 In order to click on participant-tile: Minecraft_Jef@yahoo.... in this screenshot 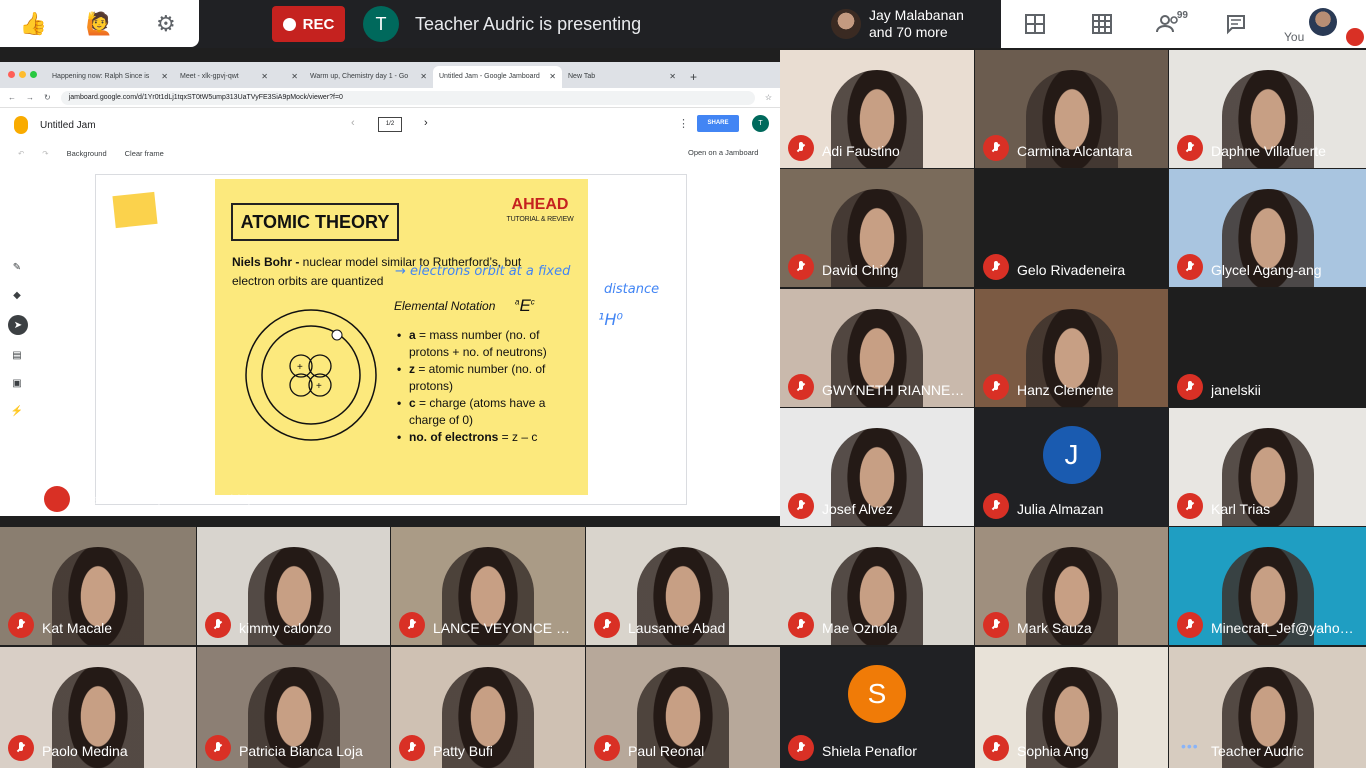, I will do `click(1267, 586)`.